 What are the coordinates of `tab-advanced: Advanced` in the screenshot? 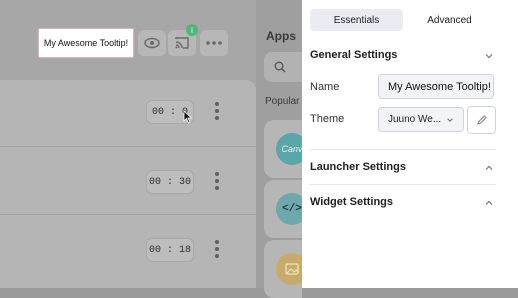 It's located at (449, 20).